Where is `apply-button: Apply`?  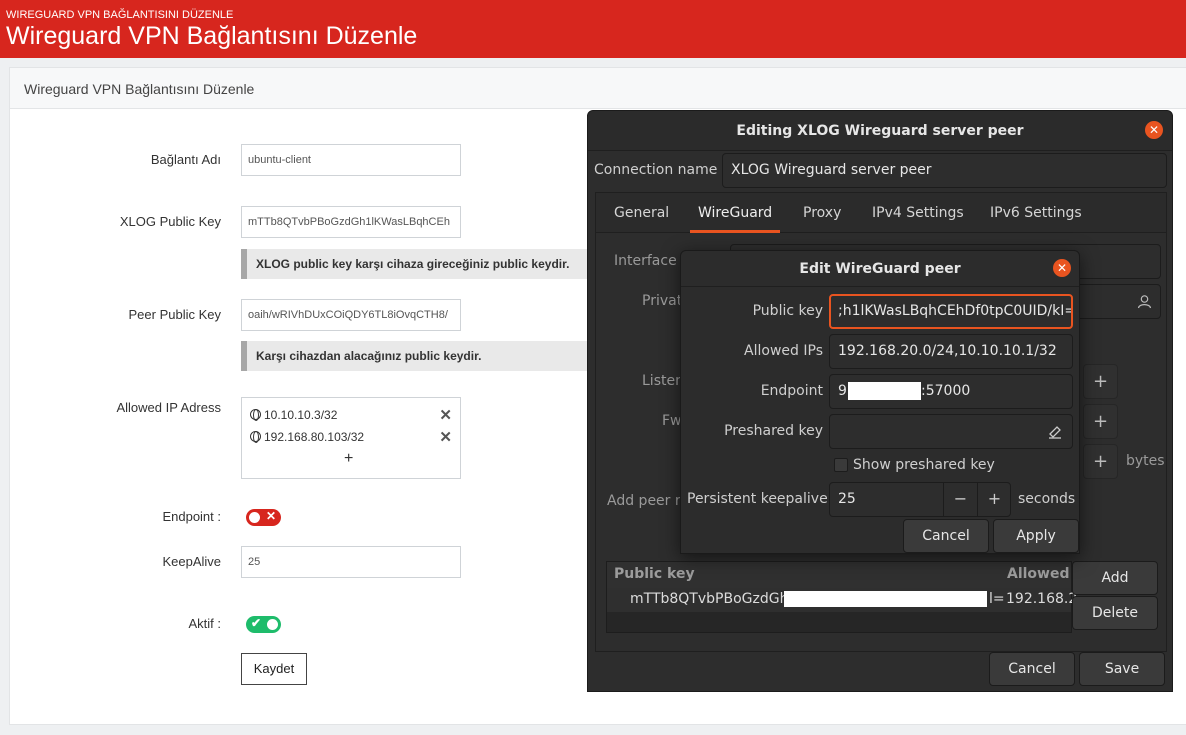
apply-button: Apply is located at coordinates (1036, 536).